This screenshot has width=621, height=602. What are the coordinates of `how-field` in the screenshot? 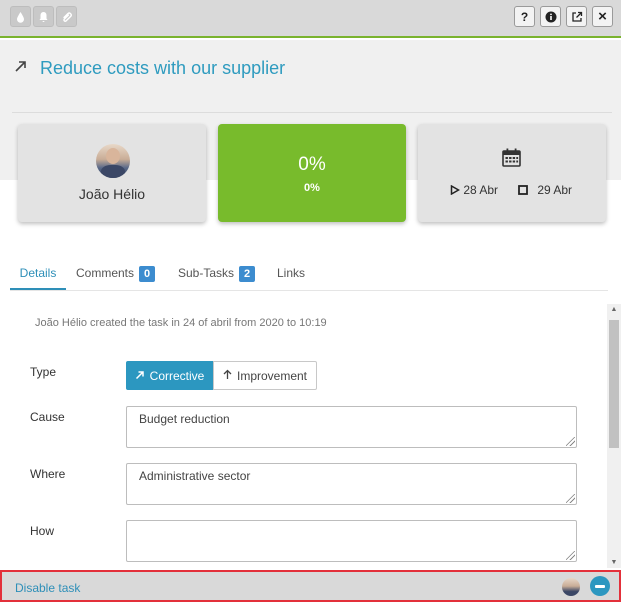 It's located at (351, 541).